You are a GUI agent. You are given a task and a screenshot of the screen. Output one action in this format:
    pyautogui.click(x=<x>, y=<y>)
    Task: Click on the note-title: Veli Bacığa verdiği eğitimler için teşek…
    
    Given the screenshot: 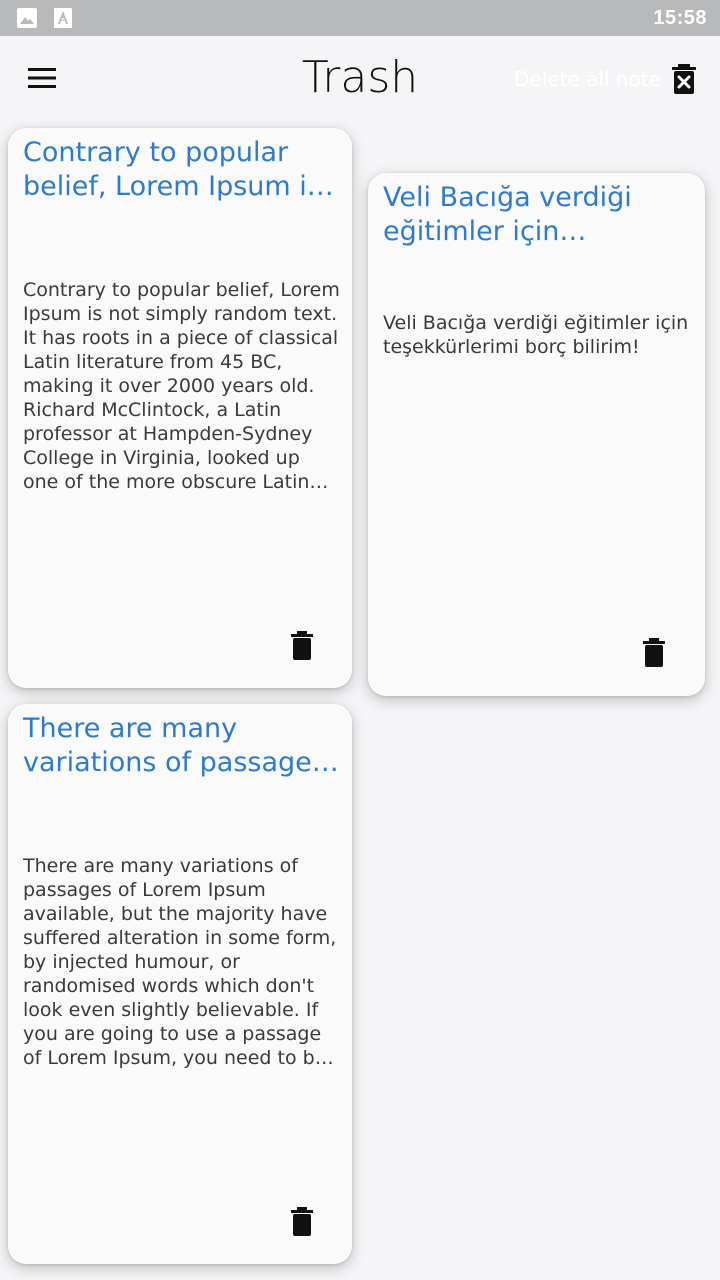 What is the action you would take?
    pyautogui.click(x=507, y=214)
    